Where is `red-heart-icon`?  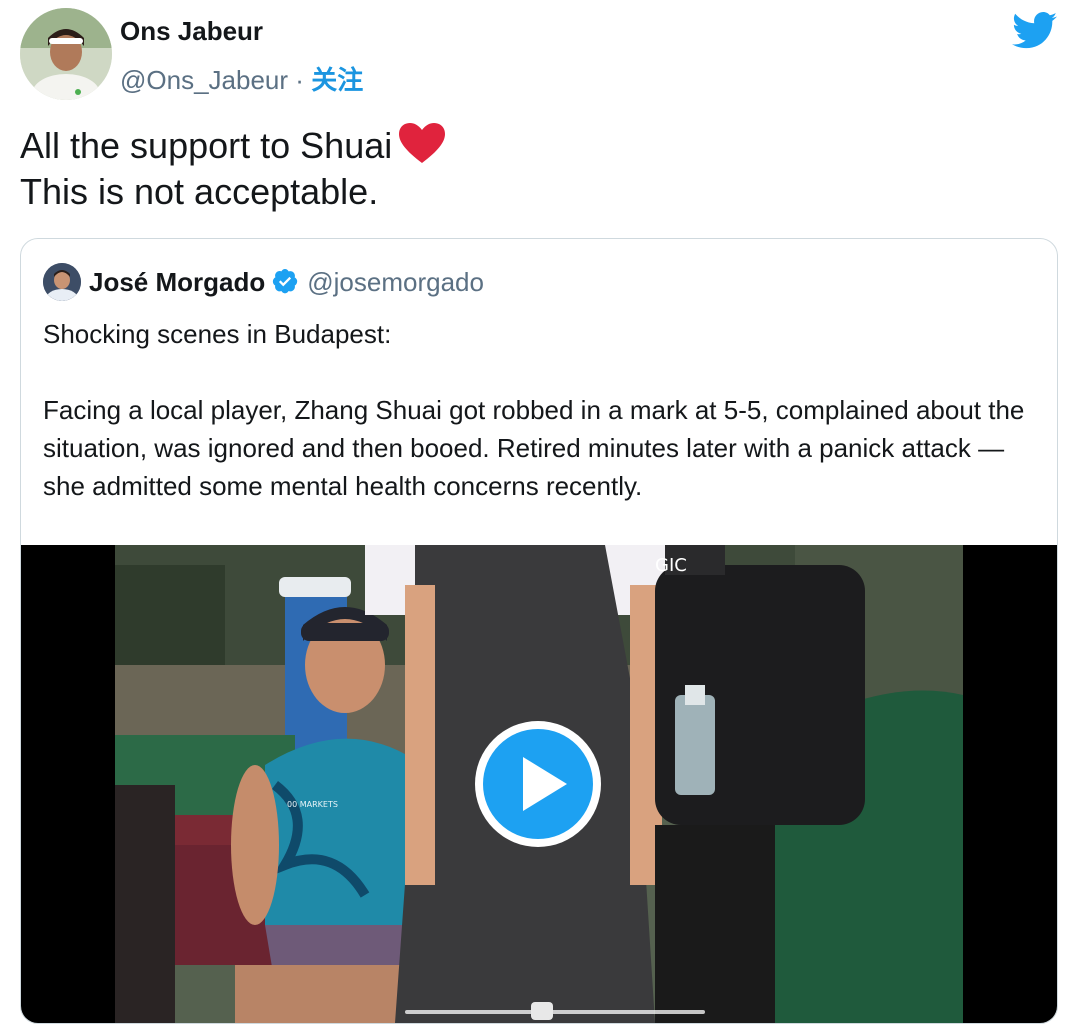 red-heart-icon is located at coordinates (422, 143).